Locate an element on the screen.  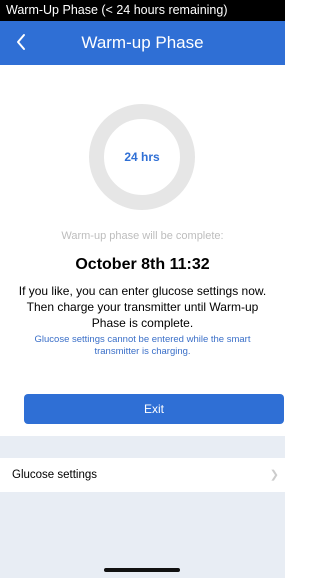
glucose-settings-row: Glucose settings ❯ is located at coordinates (142, 475).